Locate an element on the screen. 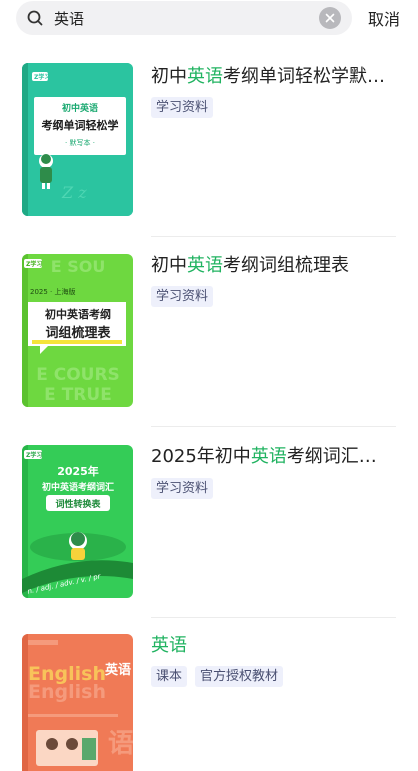  svg-text: · 默写本 · is located at coordinates (80, 142).